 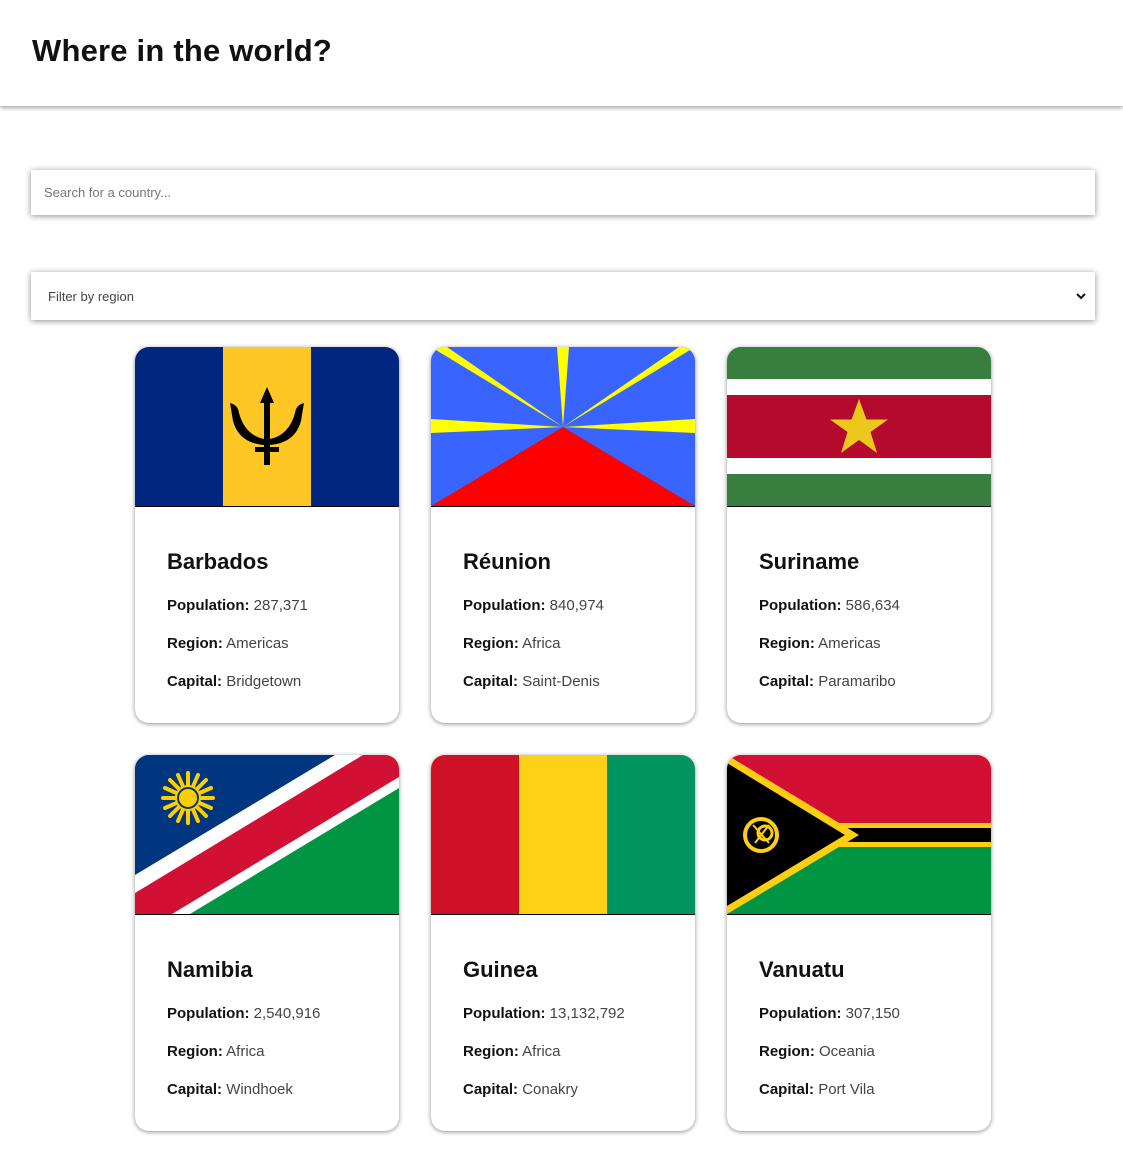 I want to click on capital-value: Windhoek, so click(x=259, y=1089).